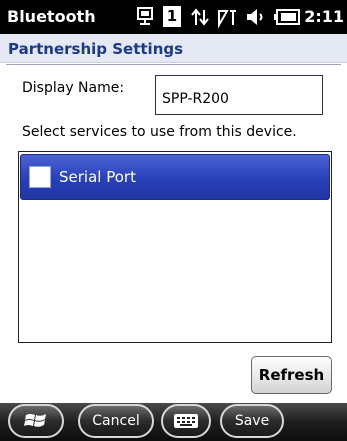 Image resolution: width=347 pixels, height=441 pixels. I want to click on page-title: Partnership Settings, so click(96, 49).